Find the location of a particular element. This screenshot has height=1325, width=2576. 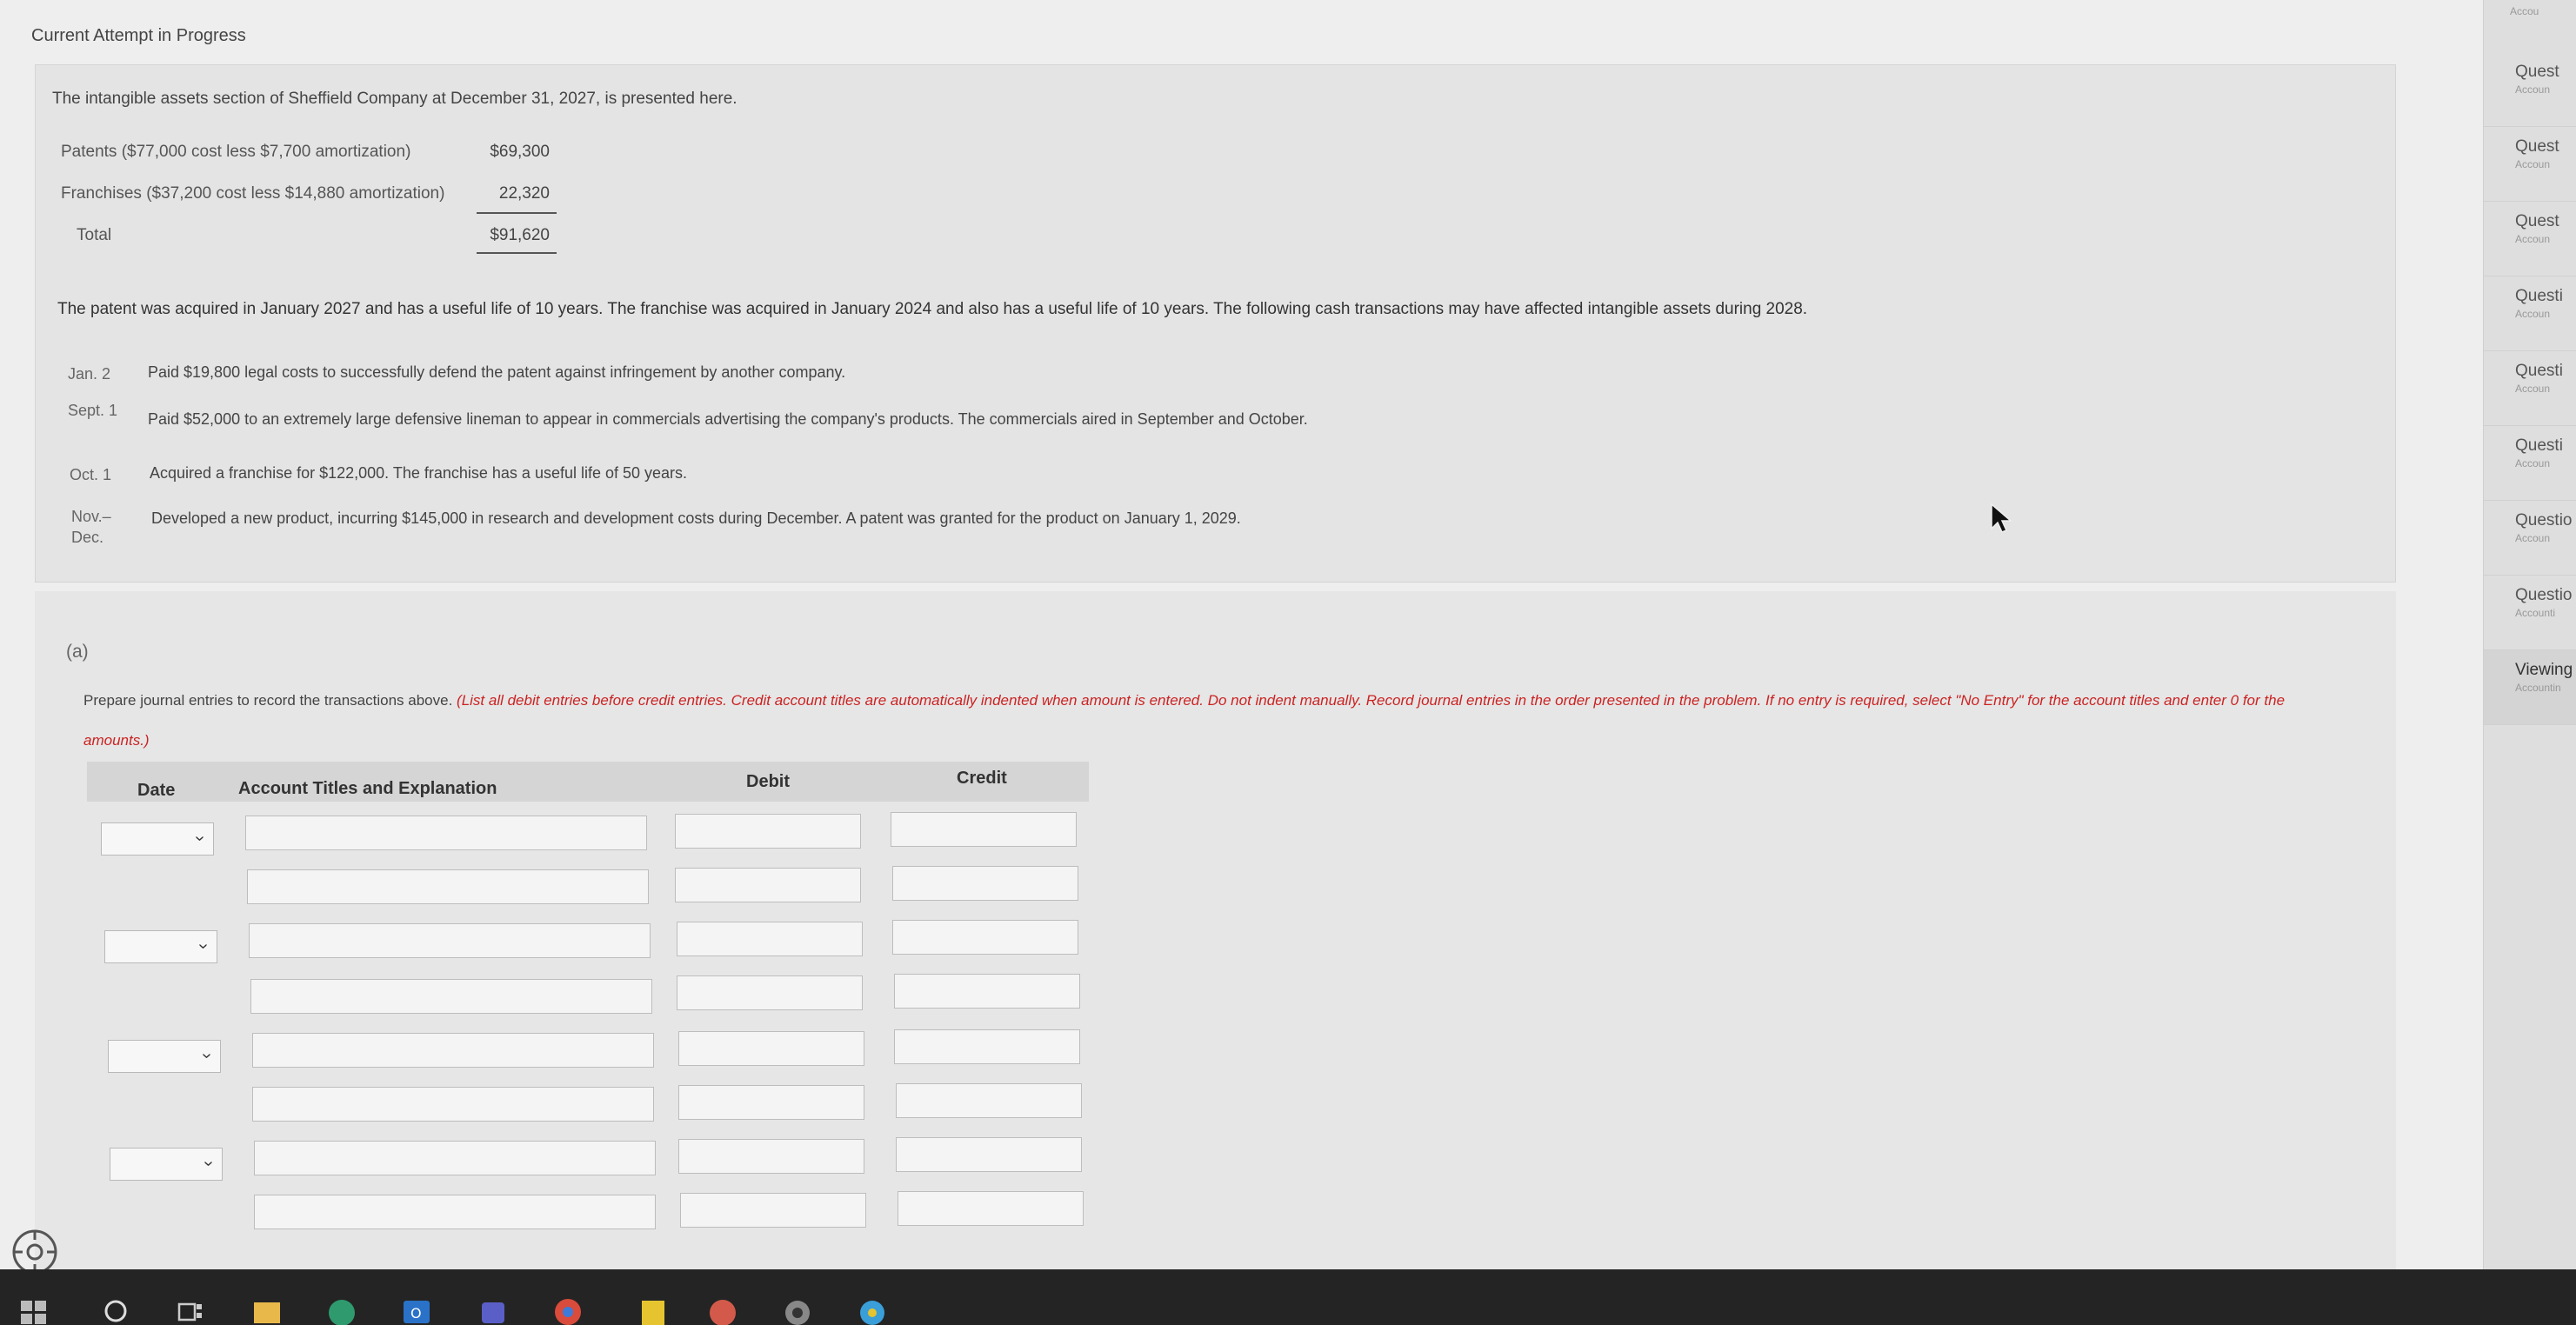

transaction-date: Jan. 2 is located at coordinates (89, 374).